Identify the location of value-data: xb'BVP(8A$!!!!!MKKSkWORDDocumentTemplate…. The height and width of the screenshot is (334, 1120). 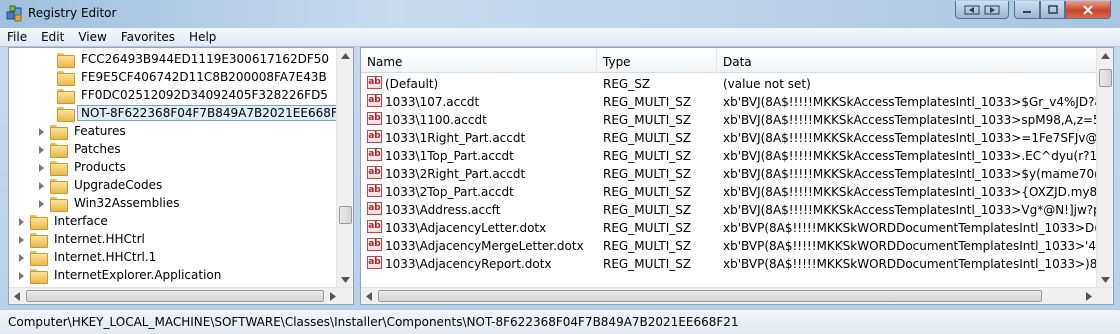
(910, 228).